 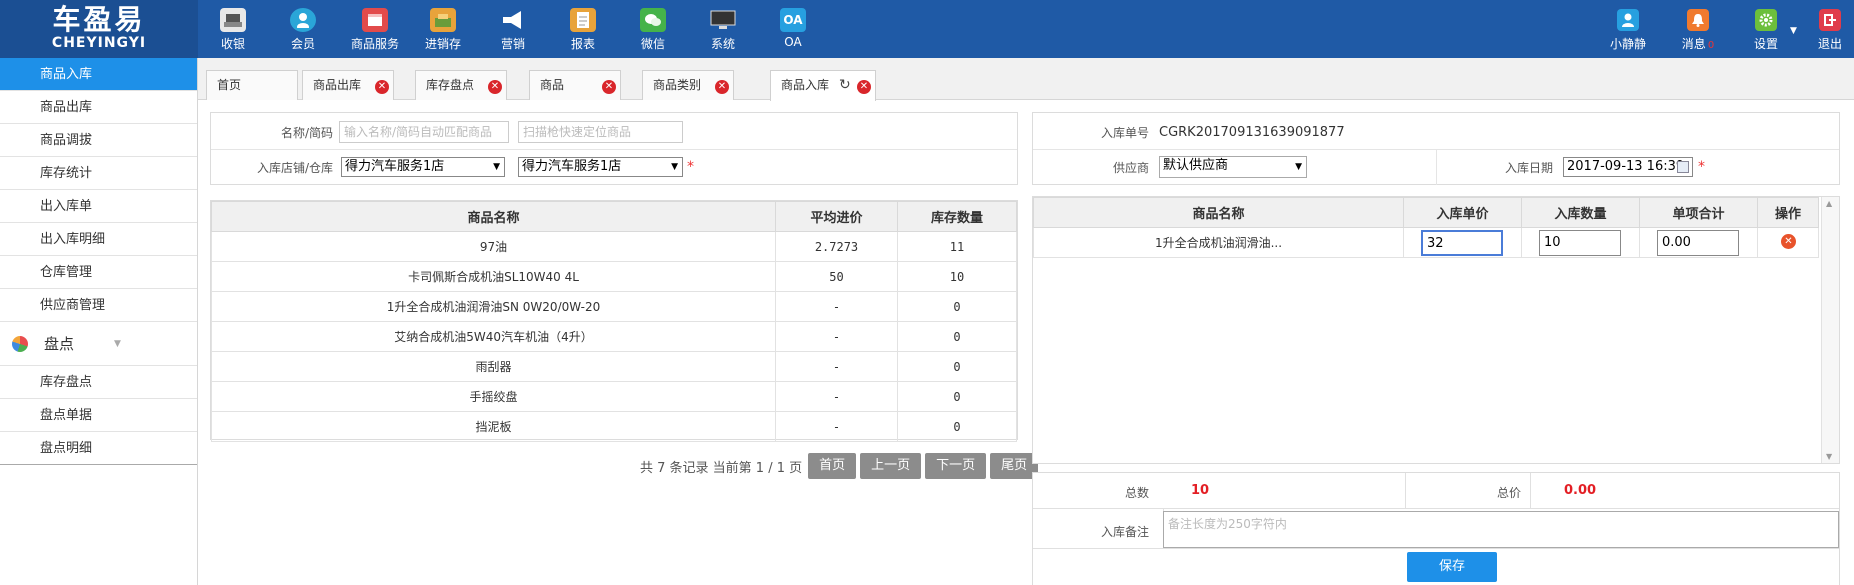 I want to click on nav-cashier: 收银, so click(x=233, y=29).